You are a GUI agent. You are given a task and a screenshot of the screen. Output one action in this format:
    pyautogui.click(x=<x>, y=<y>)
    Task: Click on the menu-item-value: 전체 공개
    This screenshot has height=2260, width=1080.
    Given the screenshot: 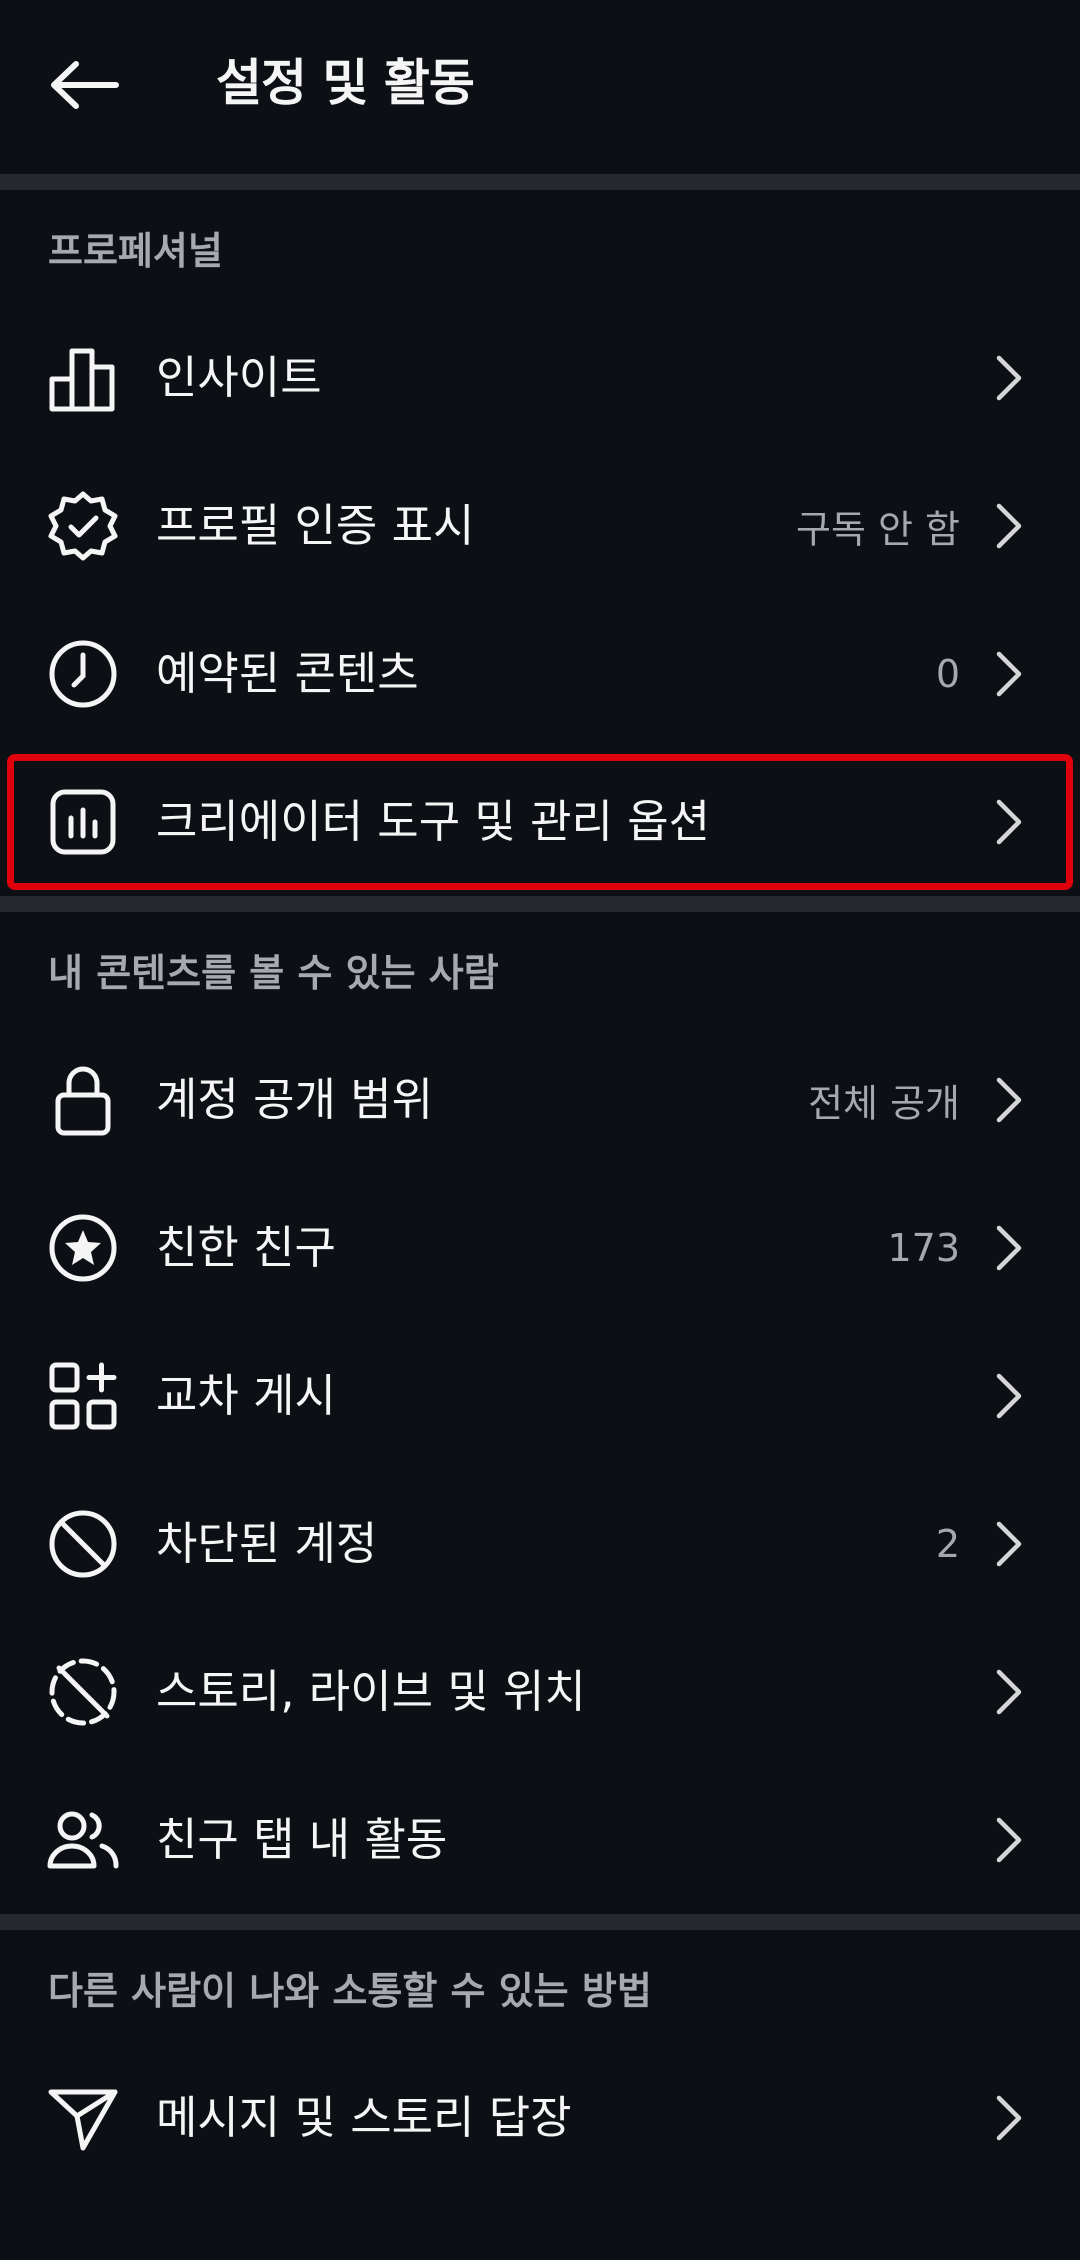 What is the action you would take?
    pyautogui.click(x=884, y=1103)
    